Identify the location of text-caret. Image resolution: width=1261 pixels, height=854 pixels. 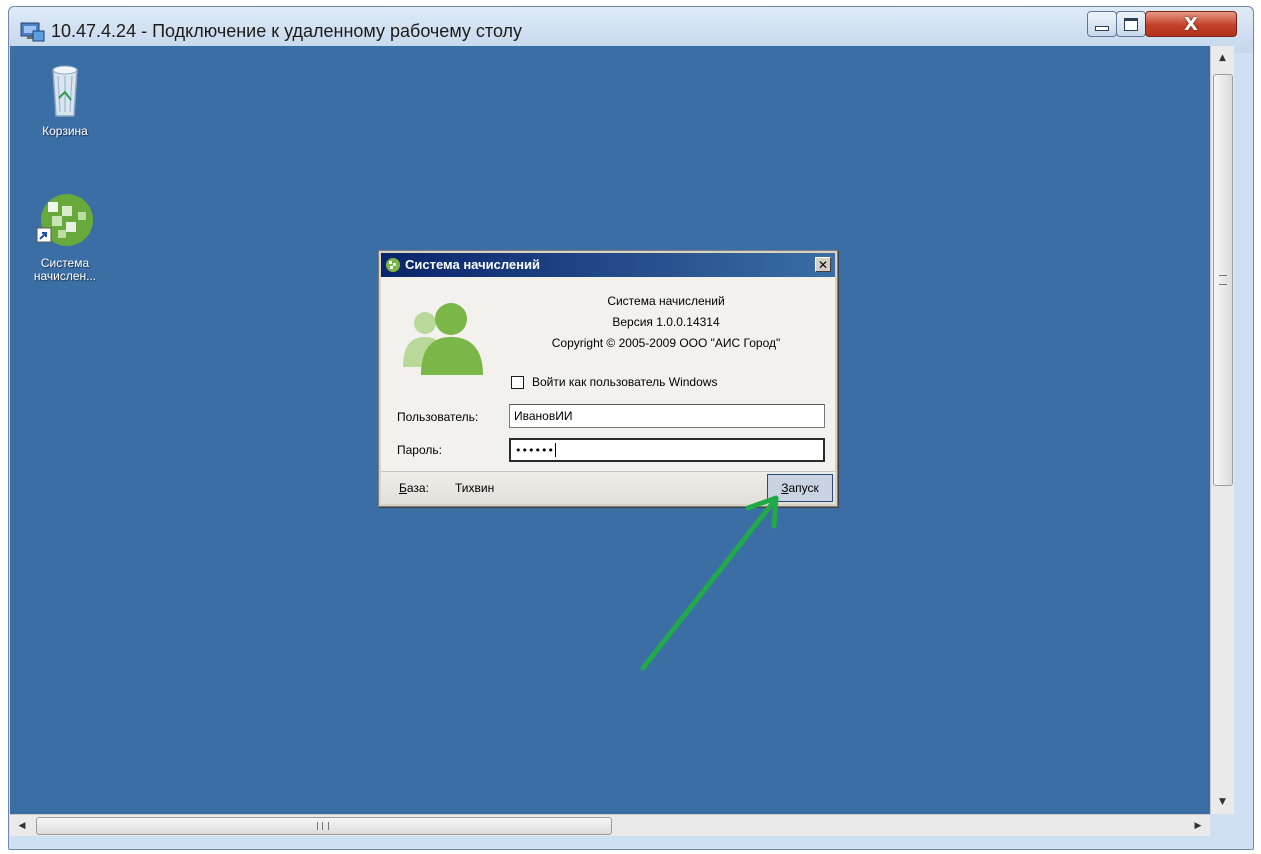
(555, 450).